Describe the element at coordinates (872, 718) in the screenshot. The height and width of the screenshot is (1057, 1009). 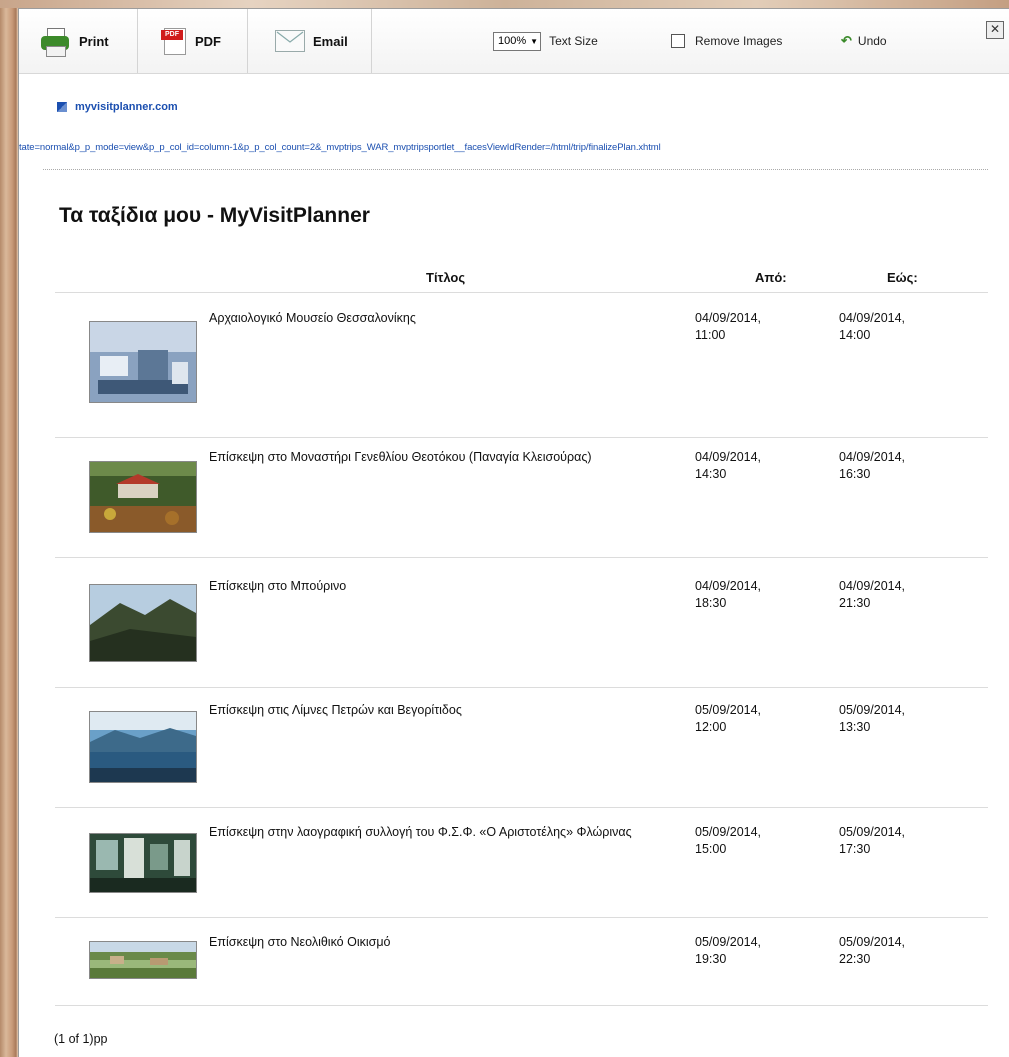
I see `to-date: 05/09/2014, 13:30` at that location.